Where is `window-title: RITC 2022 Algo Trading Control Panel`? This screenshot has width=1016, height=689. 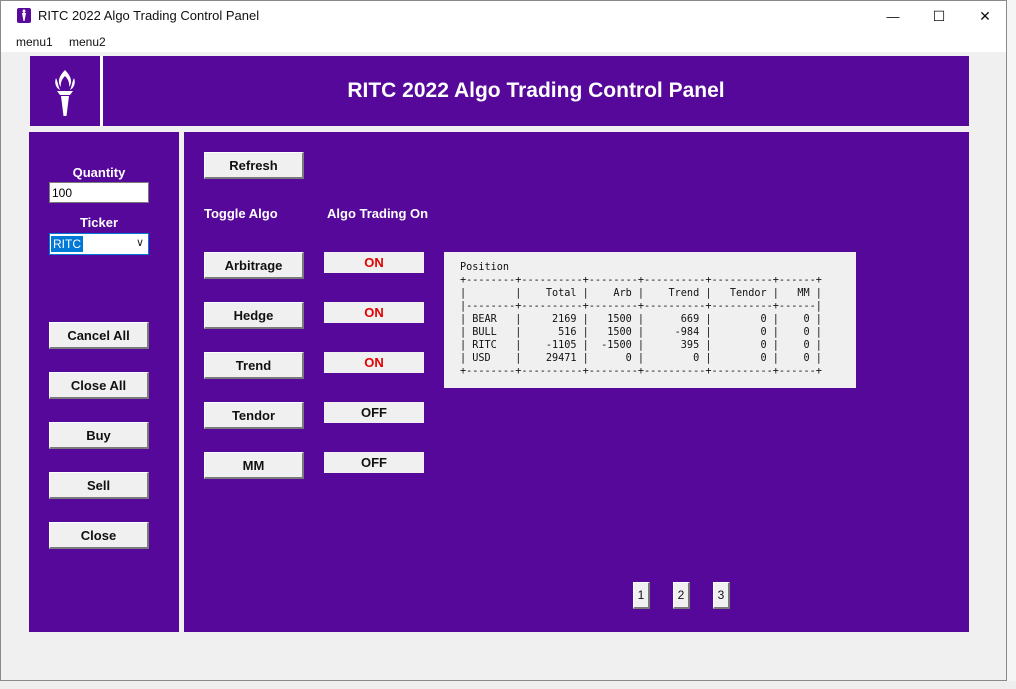
window-title: RITC 2022 Algo Trading Control Panel is located at coordinates (149, 15).